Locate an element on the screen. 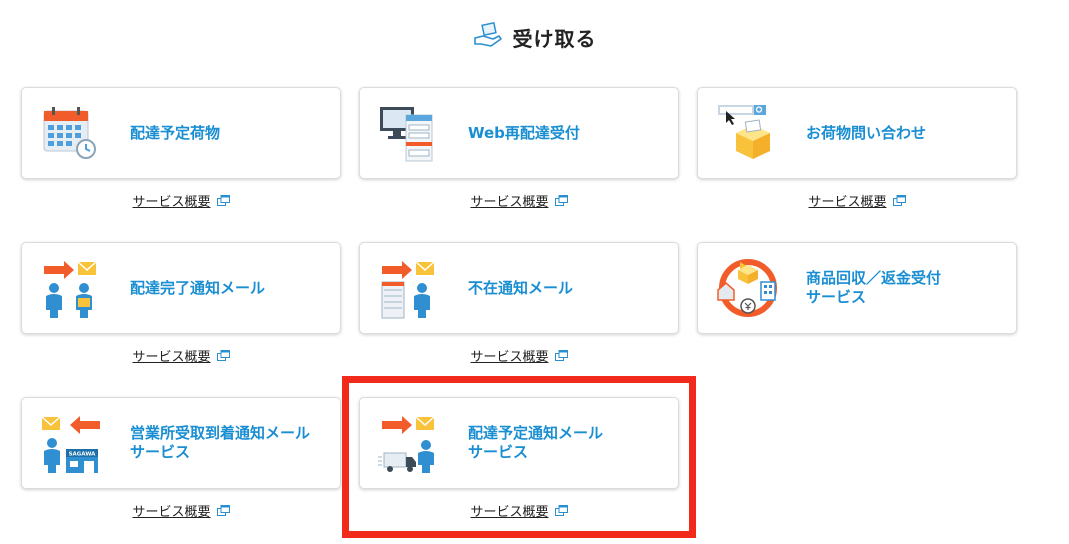  absence-mail-icon is located at coordinates (410, 288).